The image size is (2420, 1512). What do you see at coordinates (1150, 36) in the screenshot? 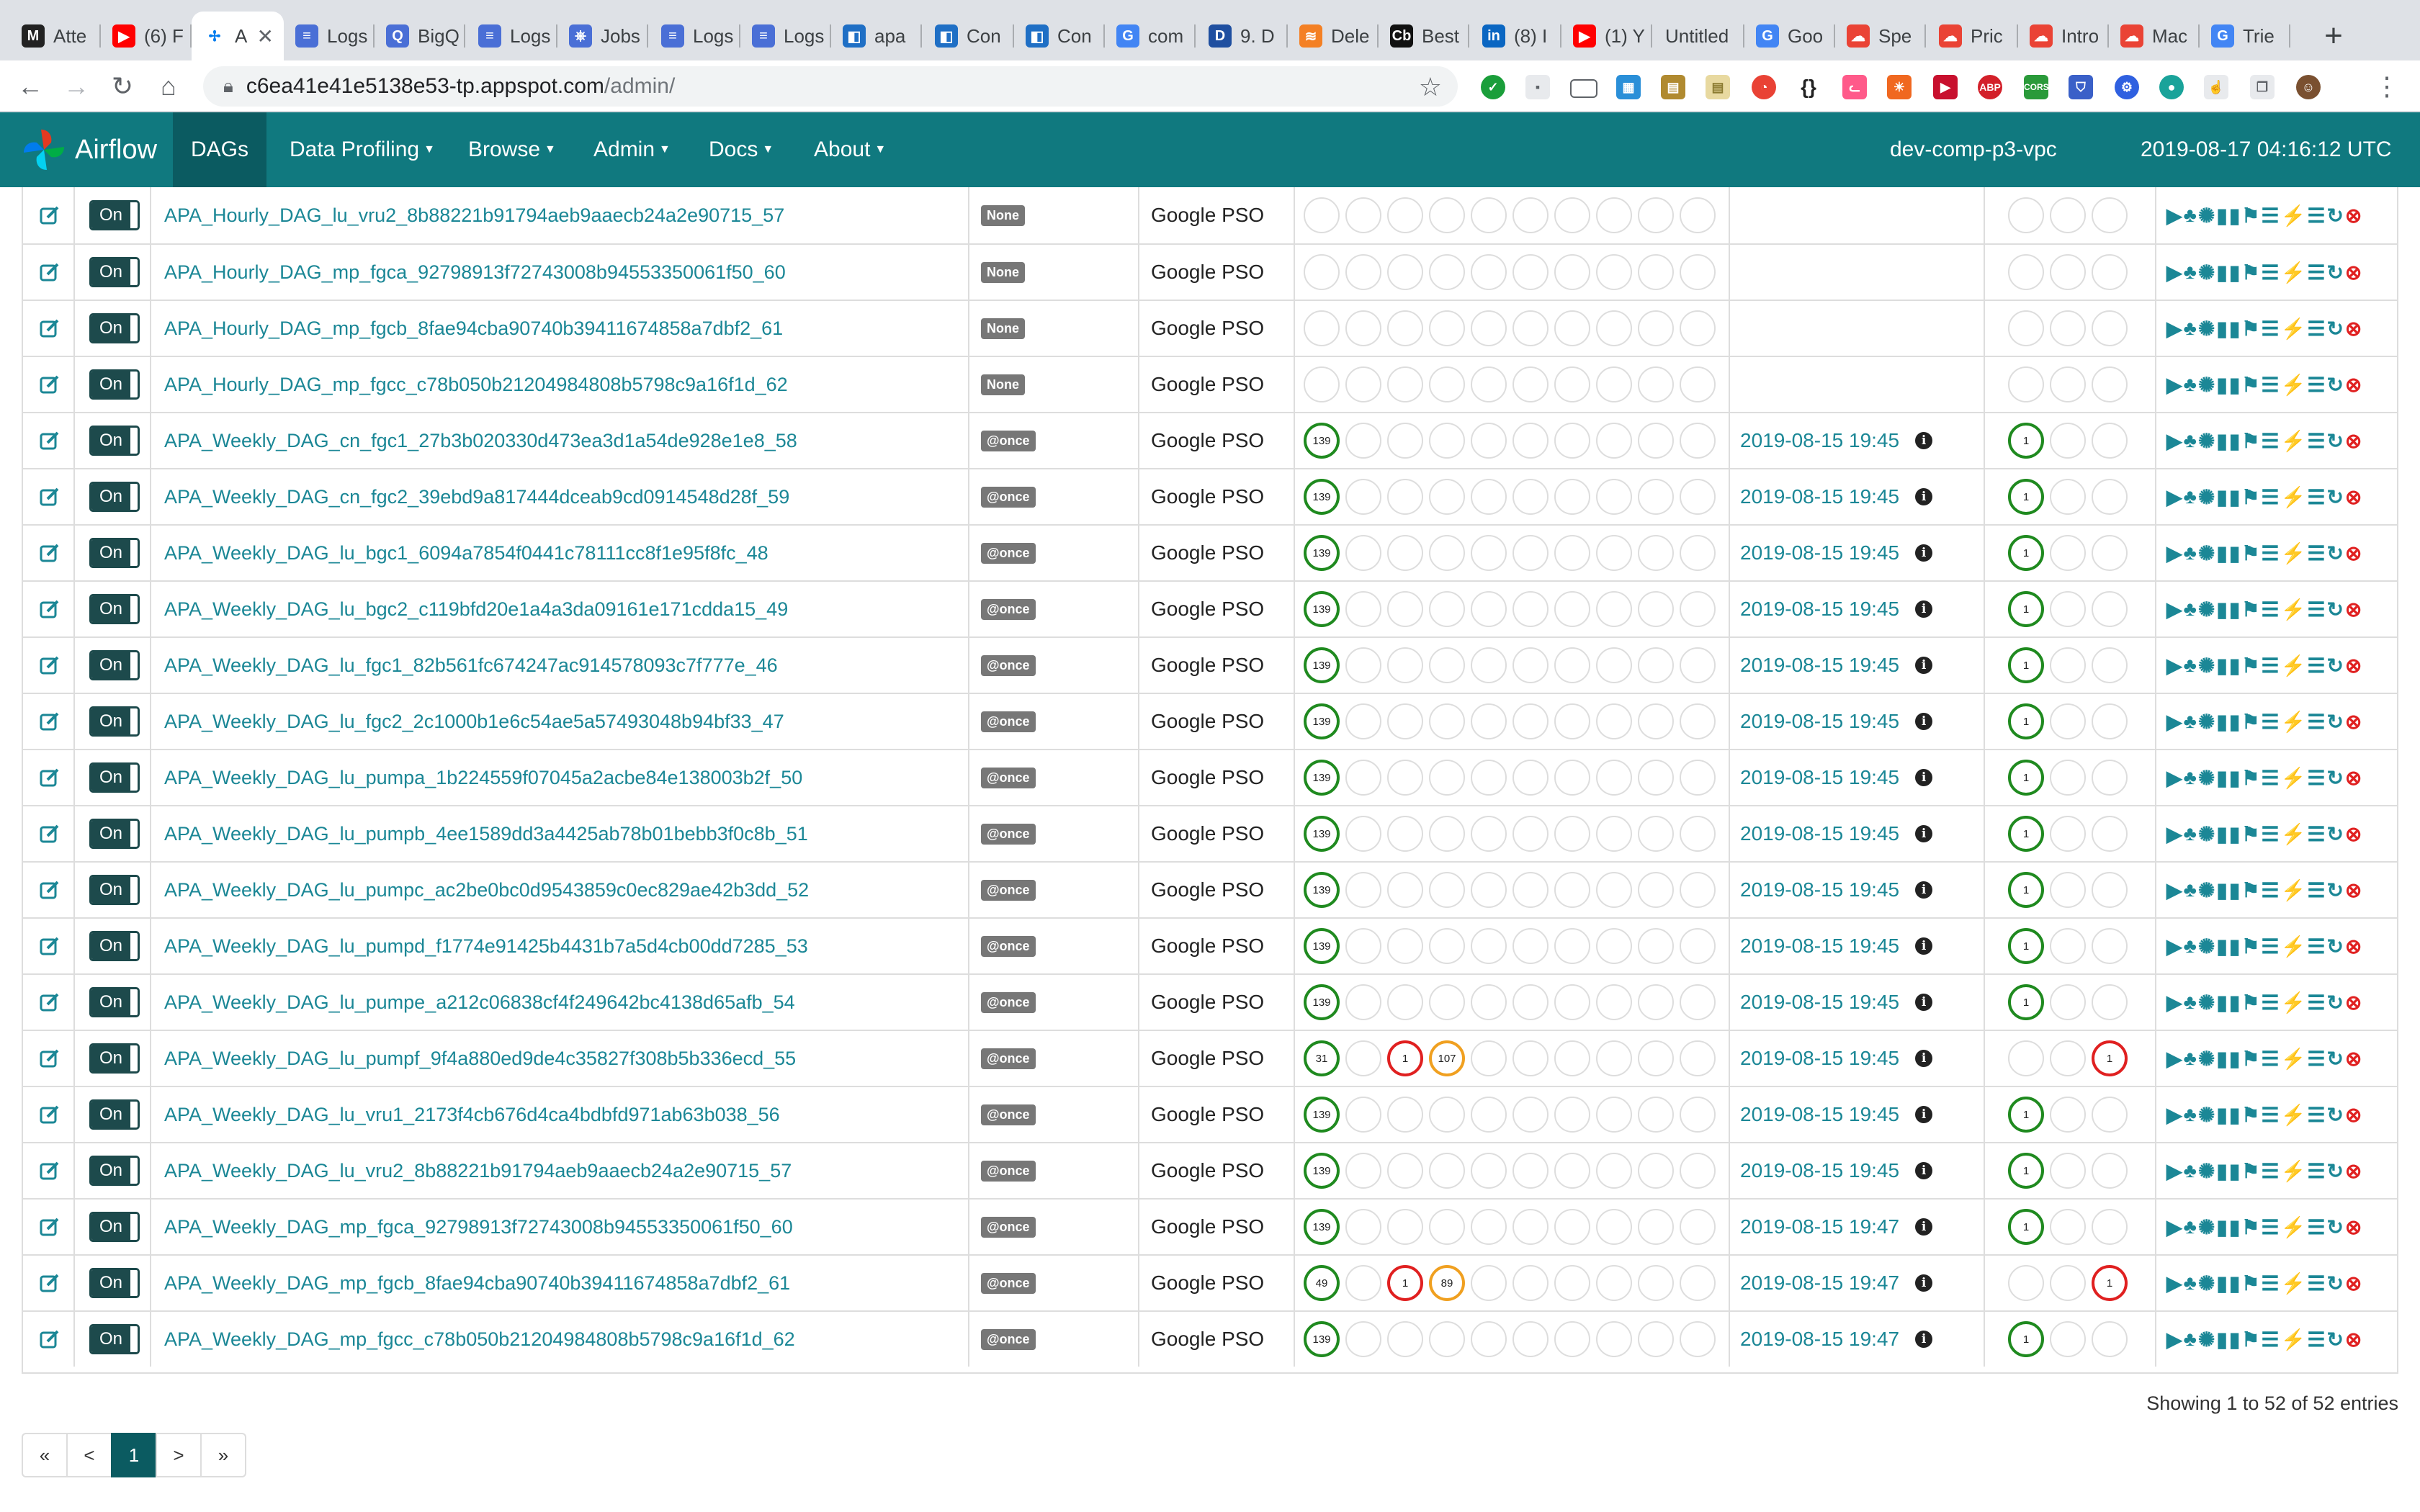
I see `browser-tab: Gcom` at bounding box center [1150, 36].